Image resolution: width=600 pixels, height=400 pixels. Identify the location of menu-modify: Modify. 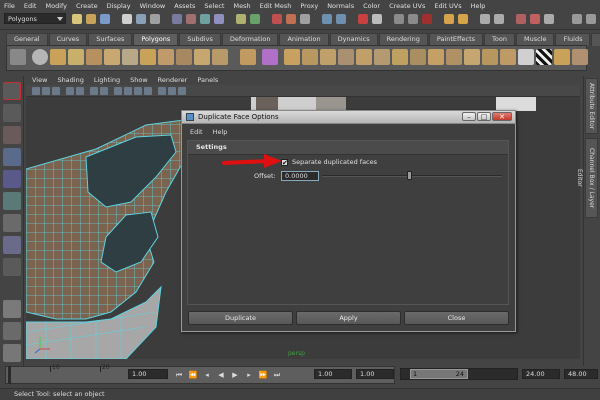
(56, 6).